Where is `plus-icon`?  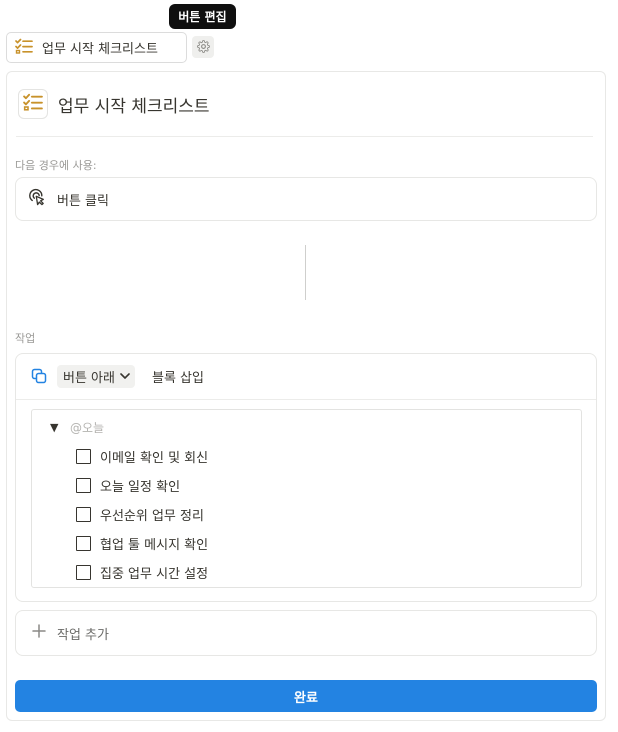 plus-icon is located at coordinates (39, 633).